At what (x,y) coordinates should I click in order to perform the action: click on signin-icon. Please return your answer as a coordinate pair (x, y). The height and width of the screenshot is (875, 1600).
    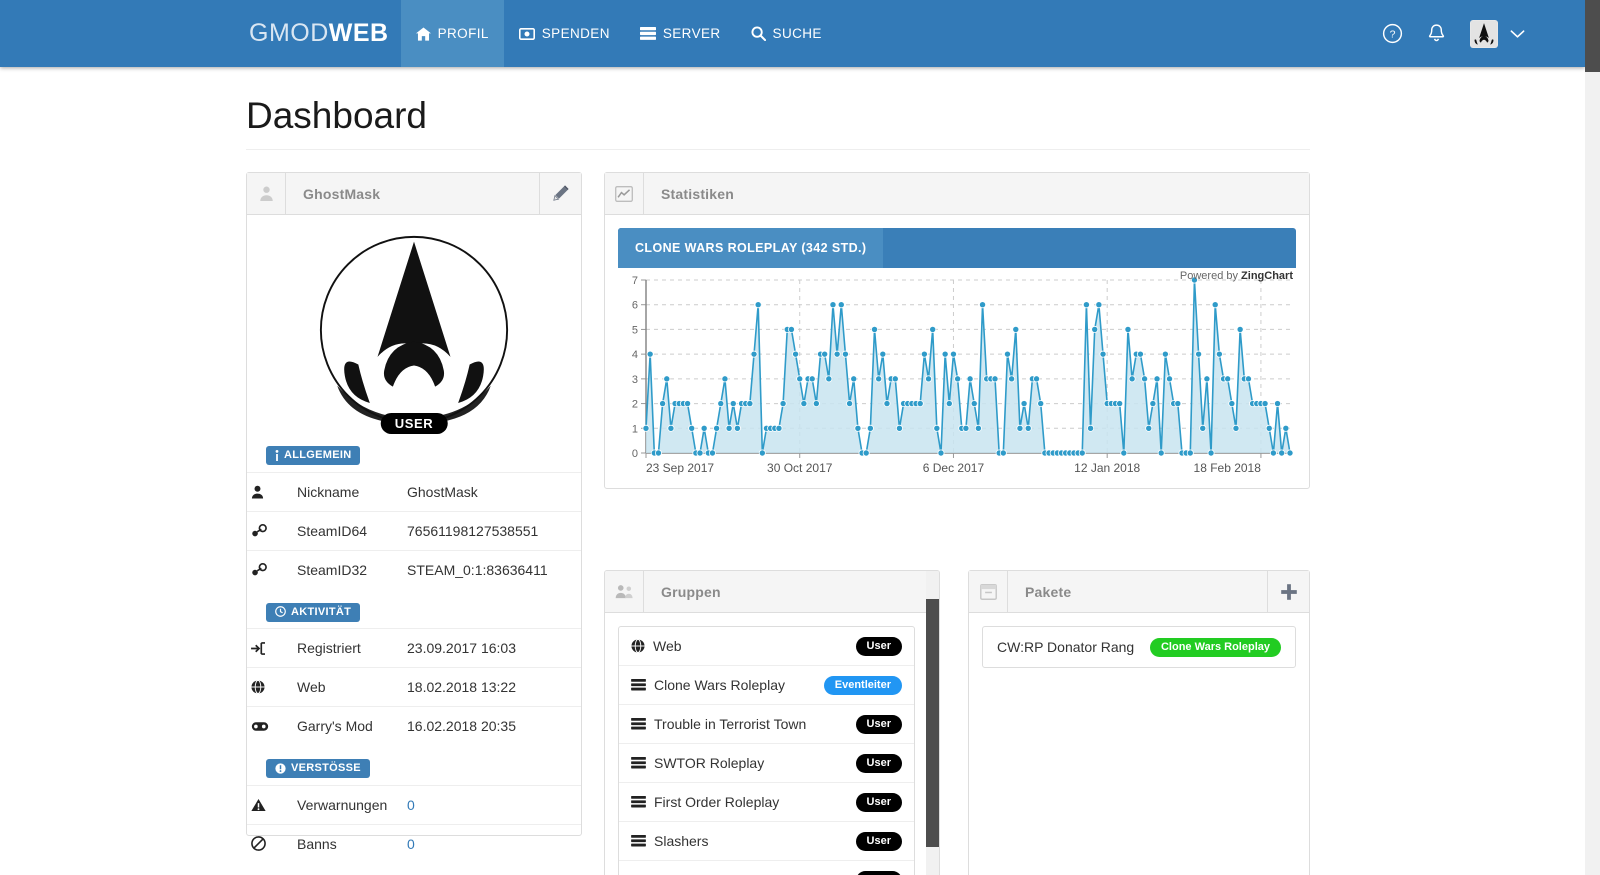
    Looking at the image, I should click on (270, 648).